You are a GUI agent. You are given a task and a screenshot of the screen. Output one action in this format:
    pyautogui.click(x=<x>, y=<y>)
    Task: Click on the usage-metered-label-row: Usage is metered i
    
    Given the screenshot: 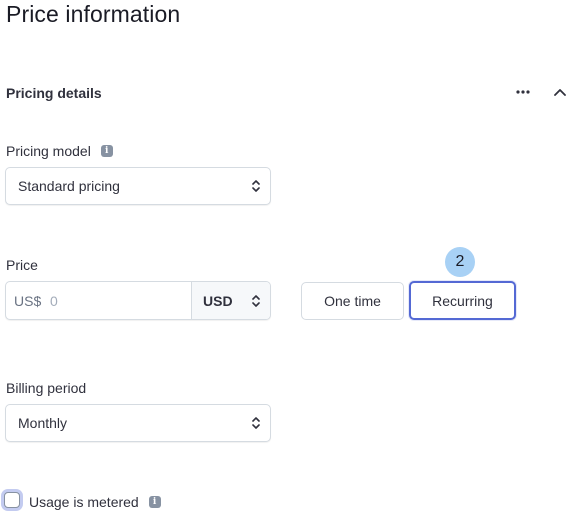 What is the action you would take?
    pyautogui.click(x=95, y=502)
    